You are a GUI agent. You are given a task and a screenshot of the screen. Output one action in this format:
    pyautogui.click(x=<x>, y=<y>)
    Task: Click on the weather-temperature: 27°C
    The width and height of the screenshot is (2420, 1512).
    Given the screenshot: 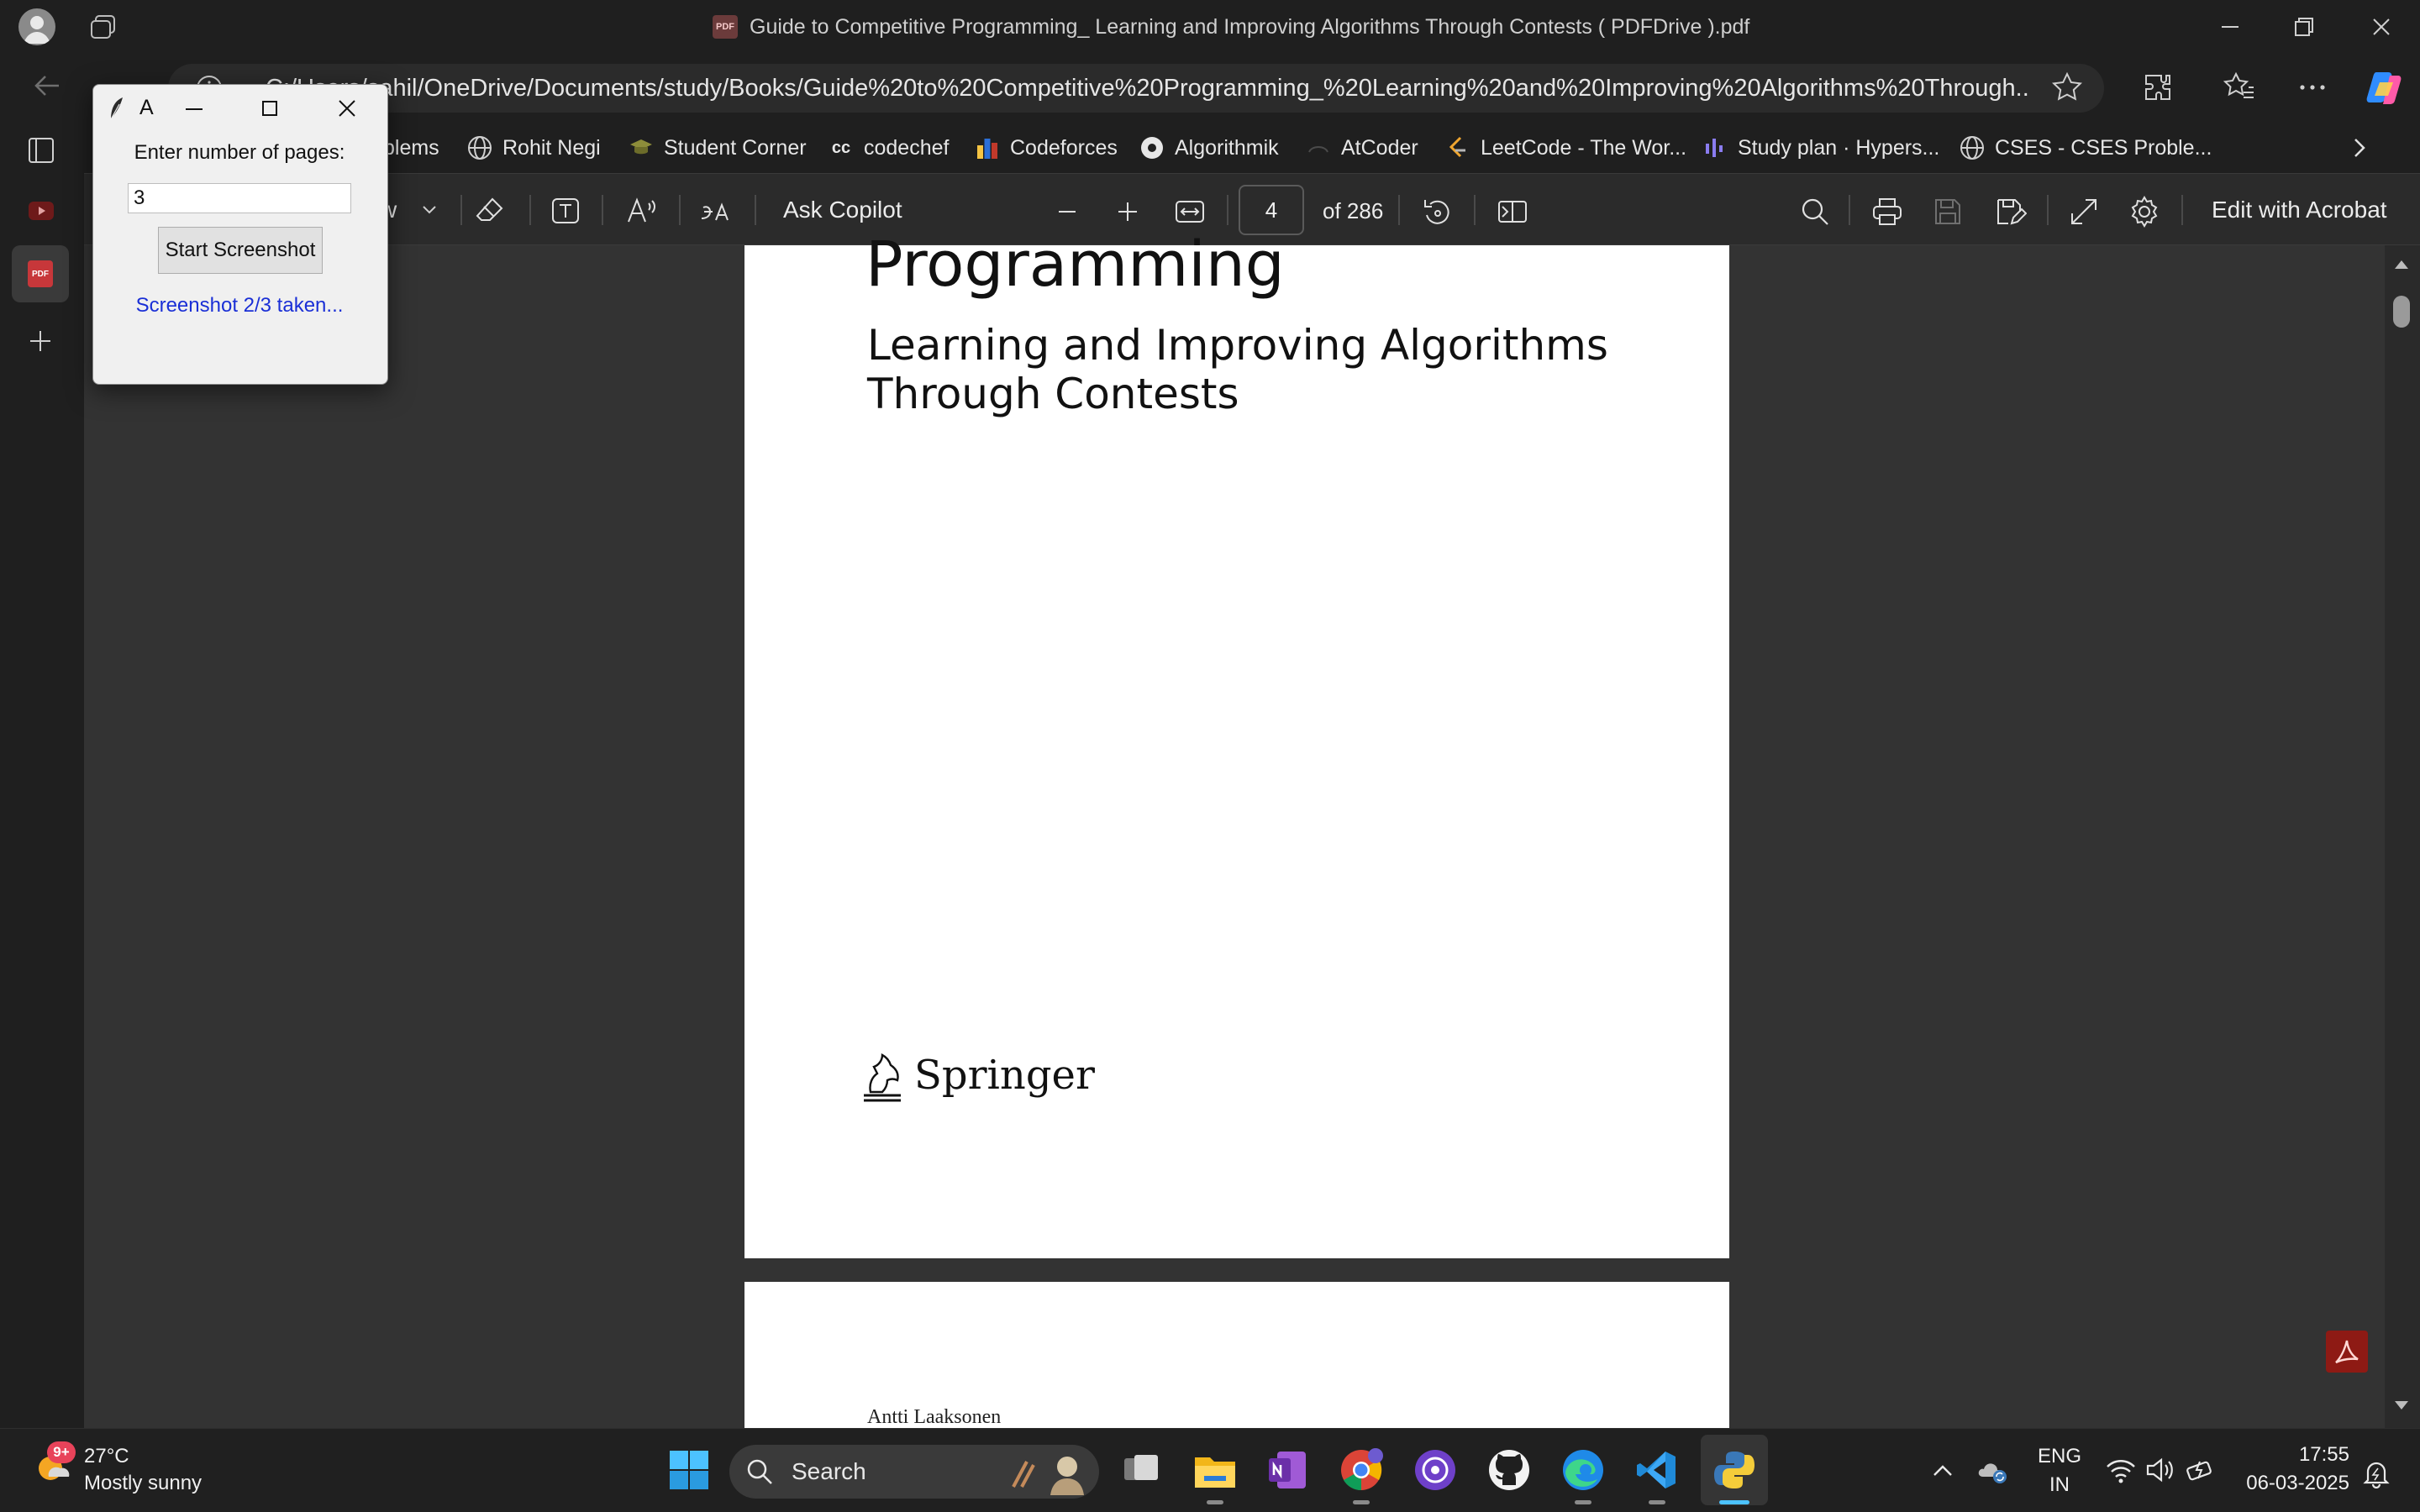 What is the action you would take?
    pyautogui.click(x=107, y=1456)
    